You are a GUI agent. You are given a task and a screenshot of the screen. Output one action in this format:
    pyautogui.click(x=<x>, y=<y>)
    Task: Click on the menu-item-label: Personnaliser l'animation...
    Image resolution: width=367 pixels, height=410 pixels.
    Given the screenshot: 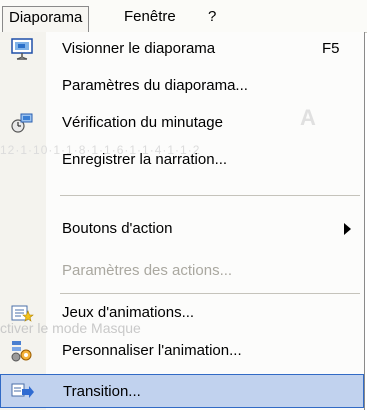 What is the action you would take?
    pyautogui.click(x=152, y=350)
    